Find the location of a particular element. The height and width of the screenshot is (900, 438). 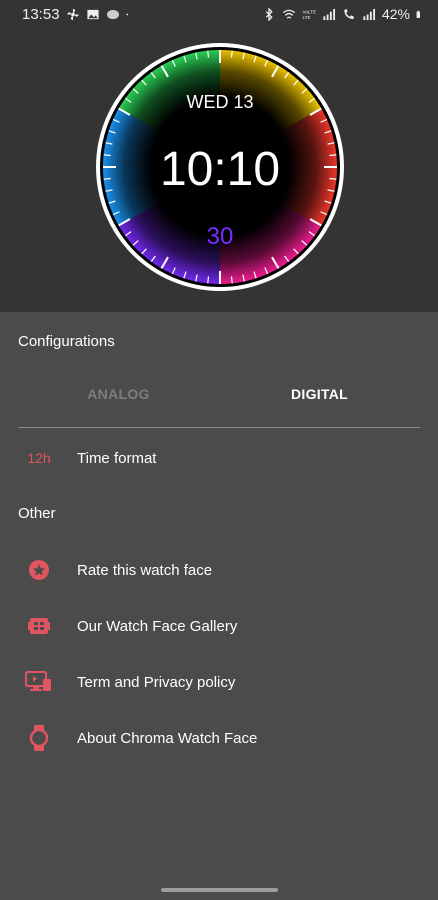

style-tabs: ANALOG DIGITAL is located at coordinates (219, 402).